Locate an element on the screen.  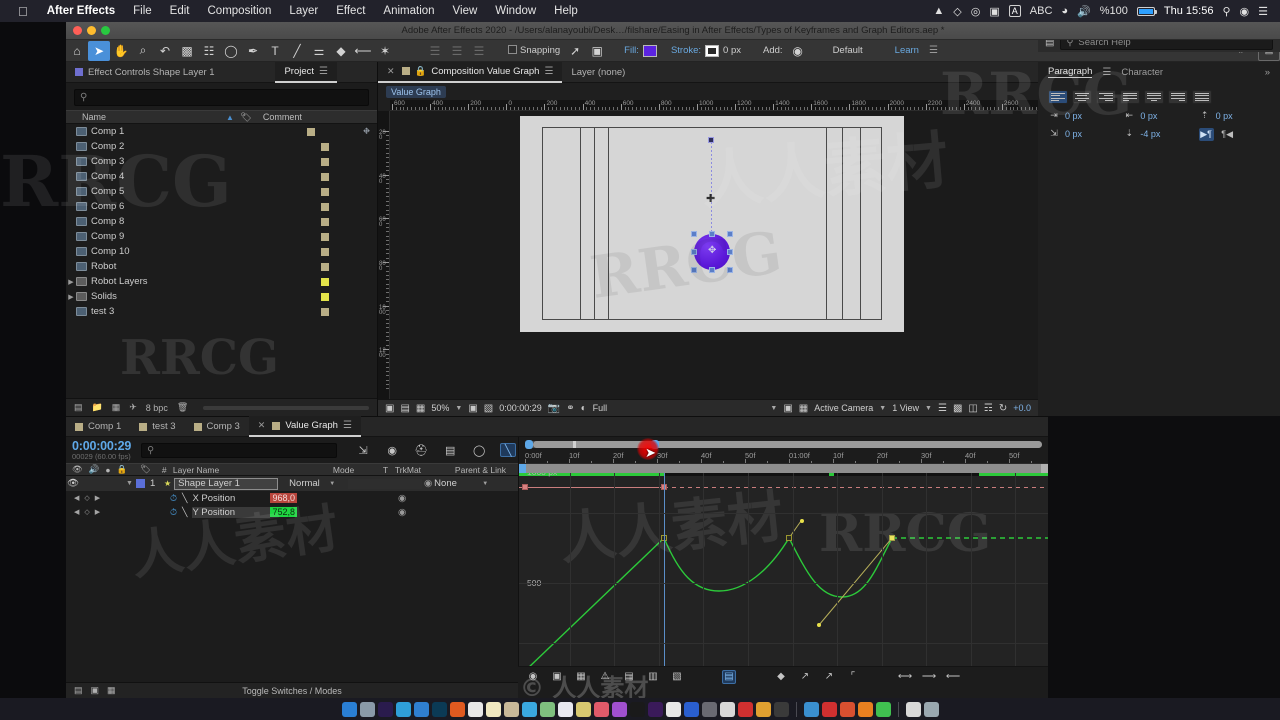
tab-layer-none: Layer (none) is located at coordinates (598, 72).